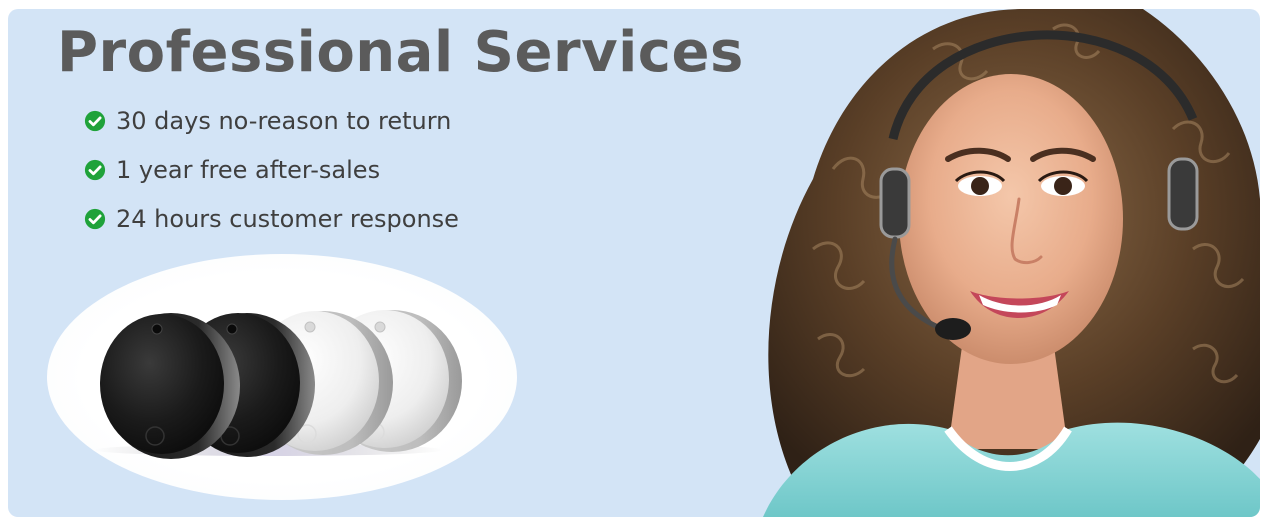 The image size is (1262, 519). I want to click on feature-text: 1 year free after-sales, so click(248, 169).